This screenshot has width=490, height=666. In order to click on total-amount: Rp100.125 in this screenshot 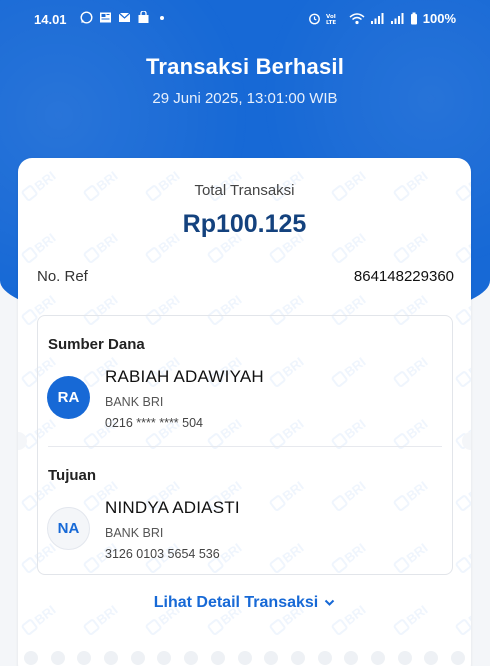, I will do `click(244, 224)`.